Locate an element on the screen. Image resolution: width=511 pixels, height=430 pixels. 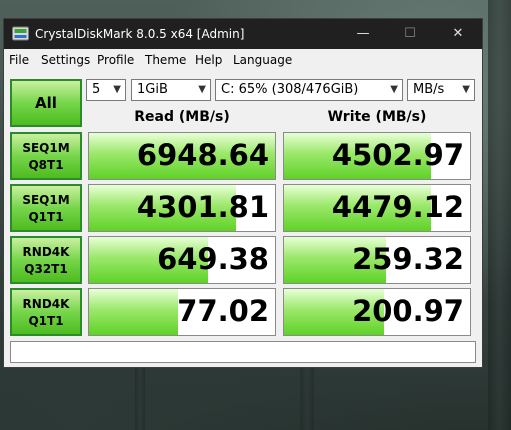
test-count-value: 5 is located at coordinates (96, 89).